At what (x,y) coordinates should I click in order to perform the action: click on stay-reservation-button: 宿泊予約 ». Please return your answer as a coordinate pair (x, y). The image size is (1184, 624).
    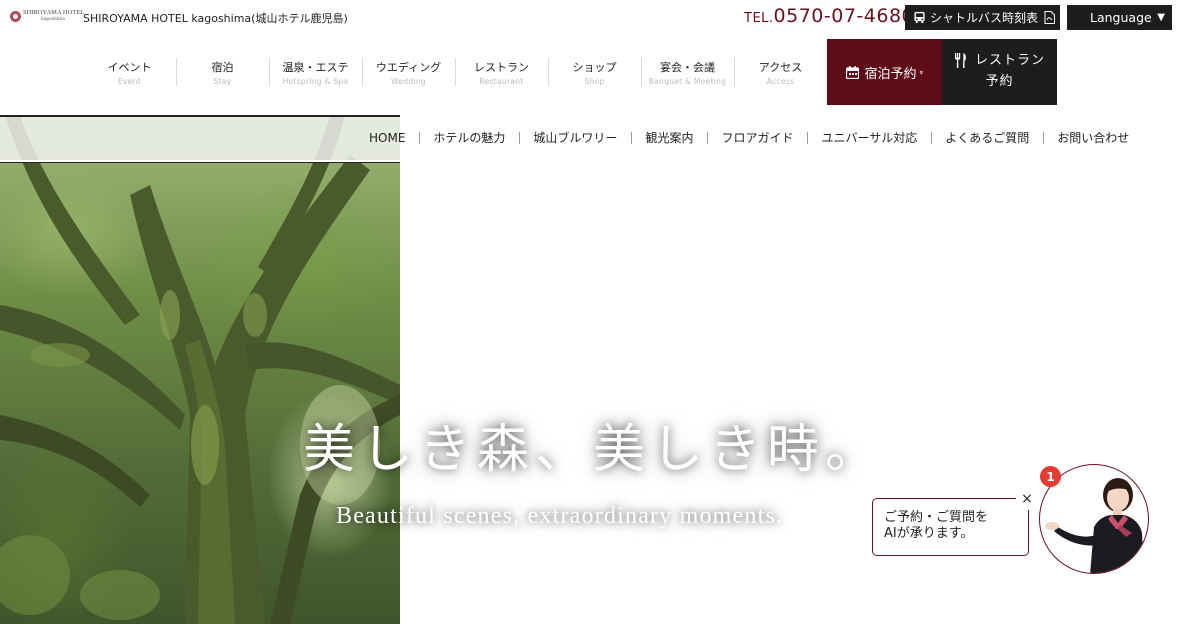
    Looking at the image, I should click on (884, 72).